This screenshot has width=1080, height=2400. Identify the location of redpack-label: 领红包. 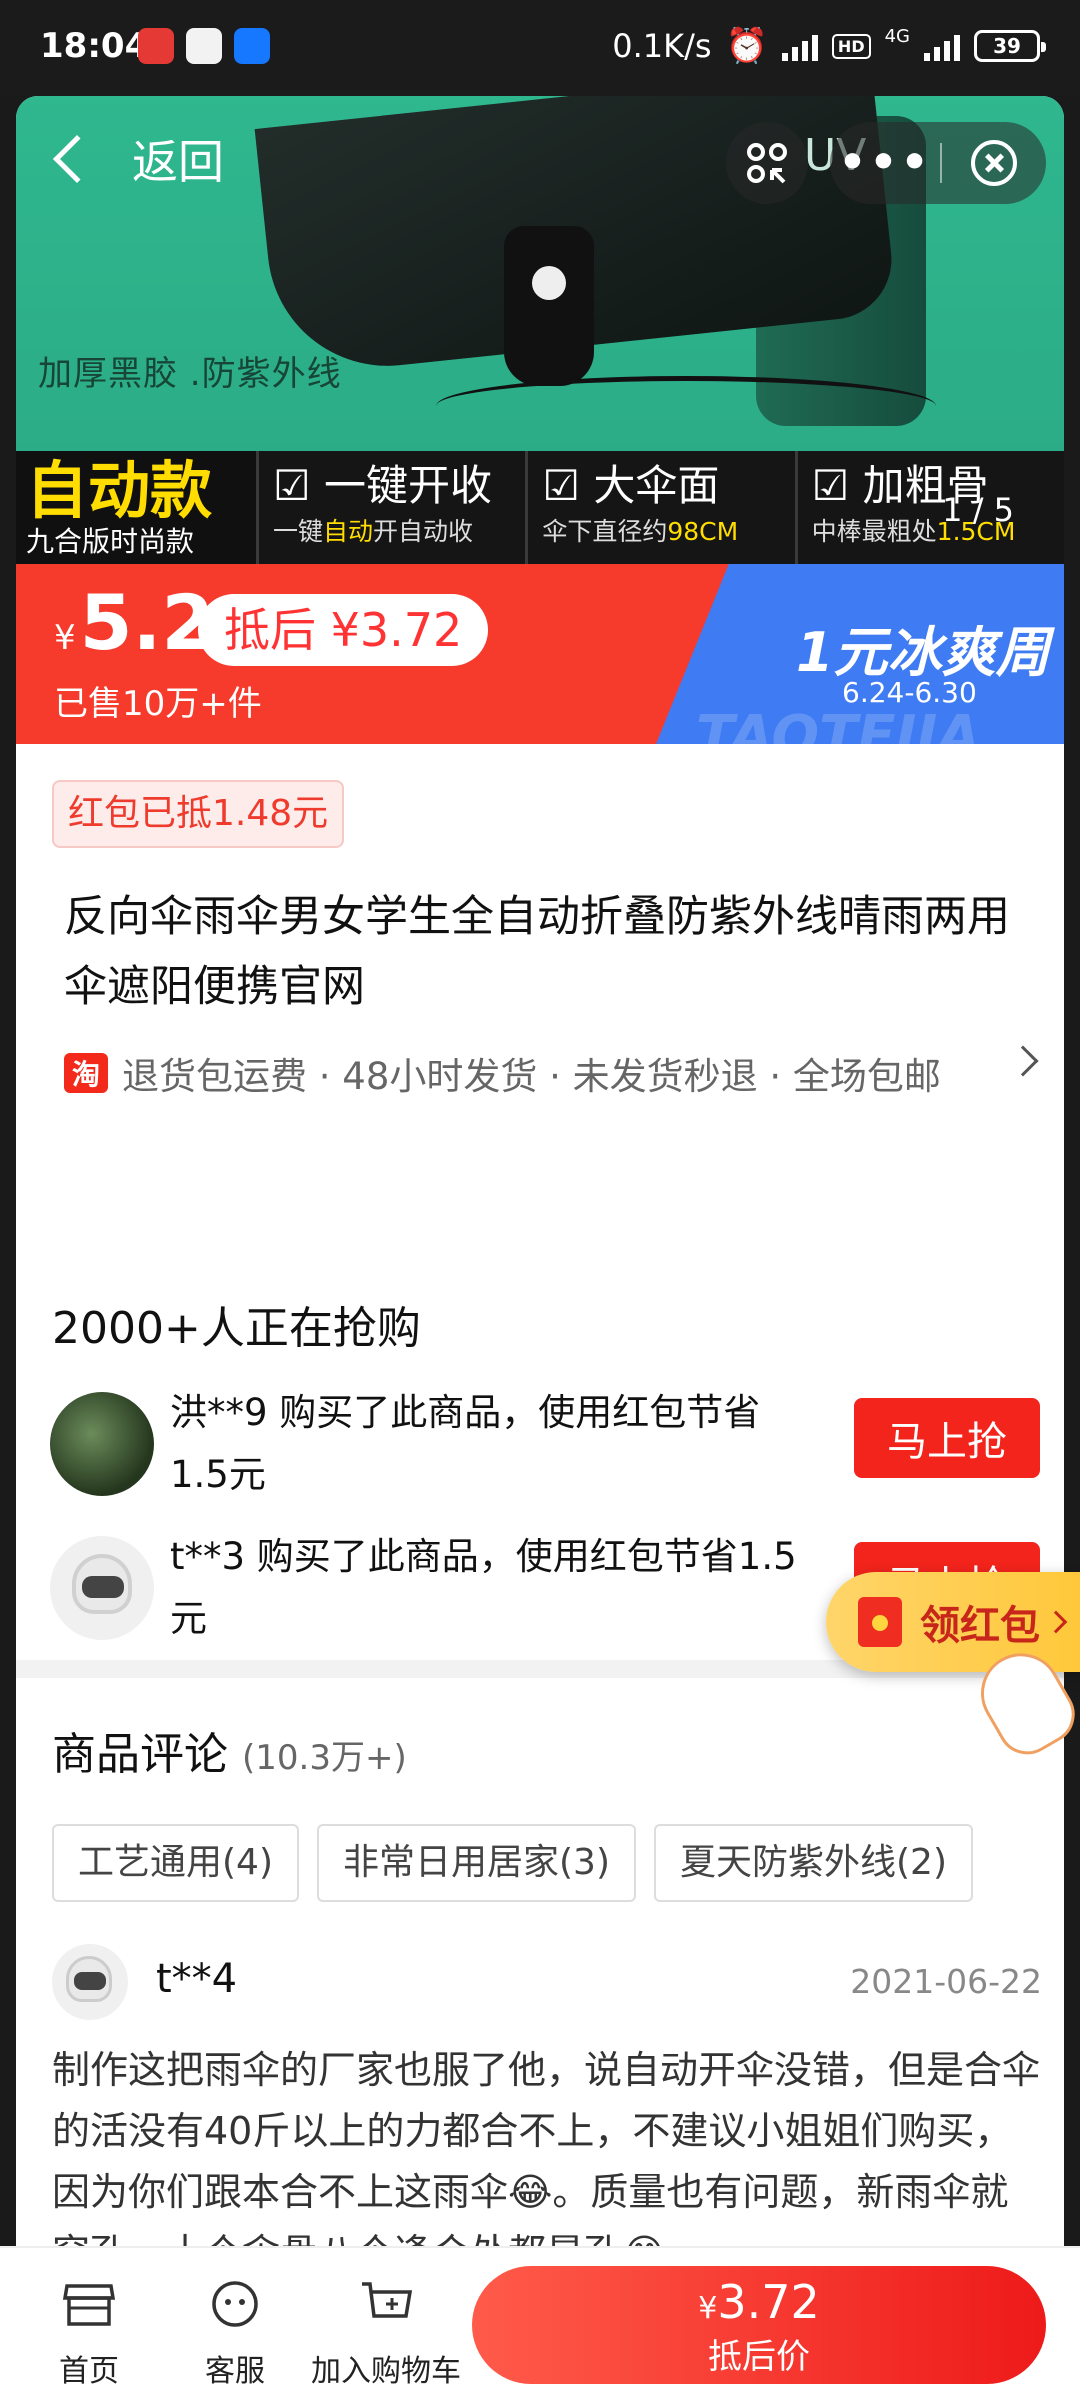
(980, 1626).